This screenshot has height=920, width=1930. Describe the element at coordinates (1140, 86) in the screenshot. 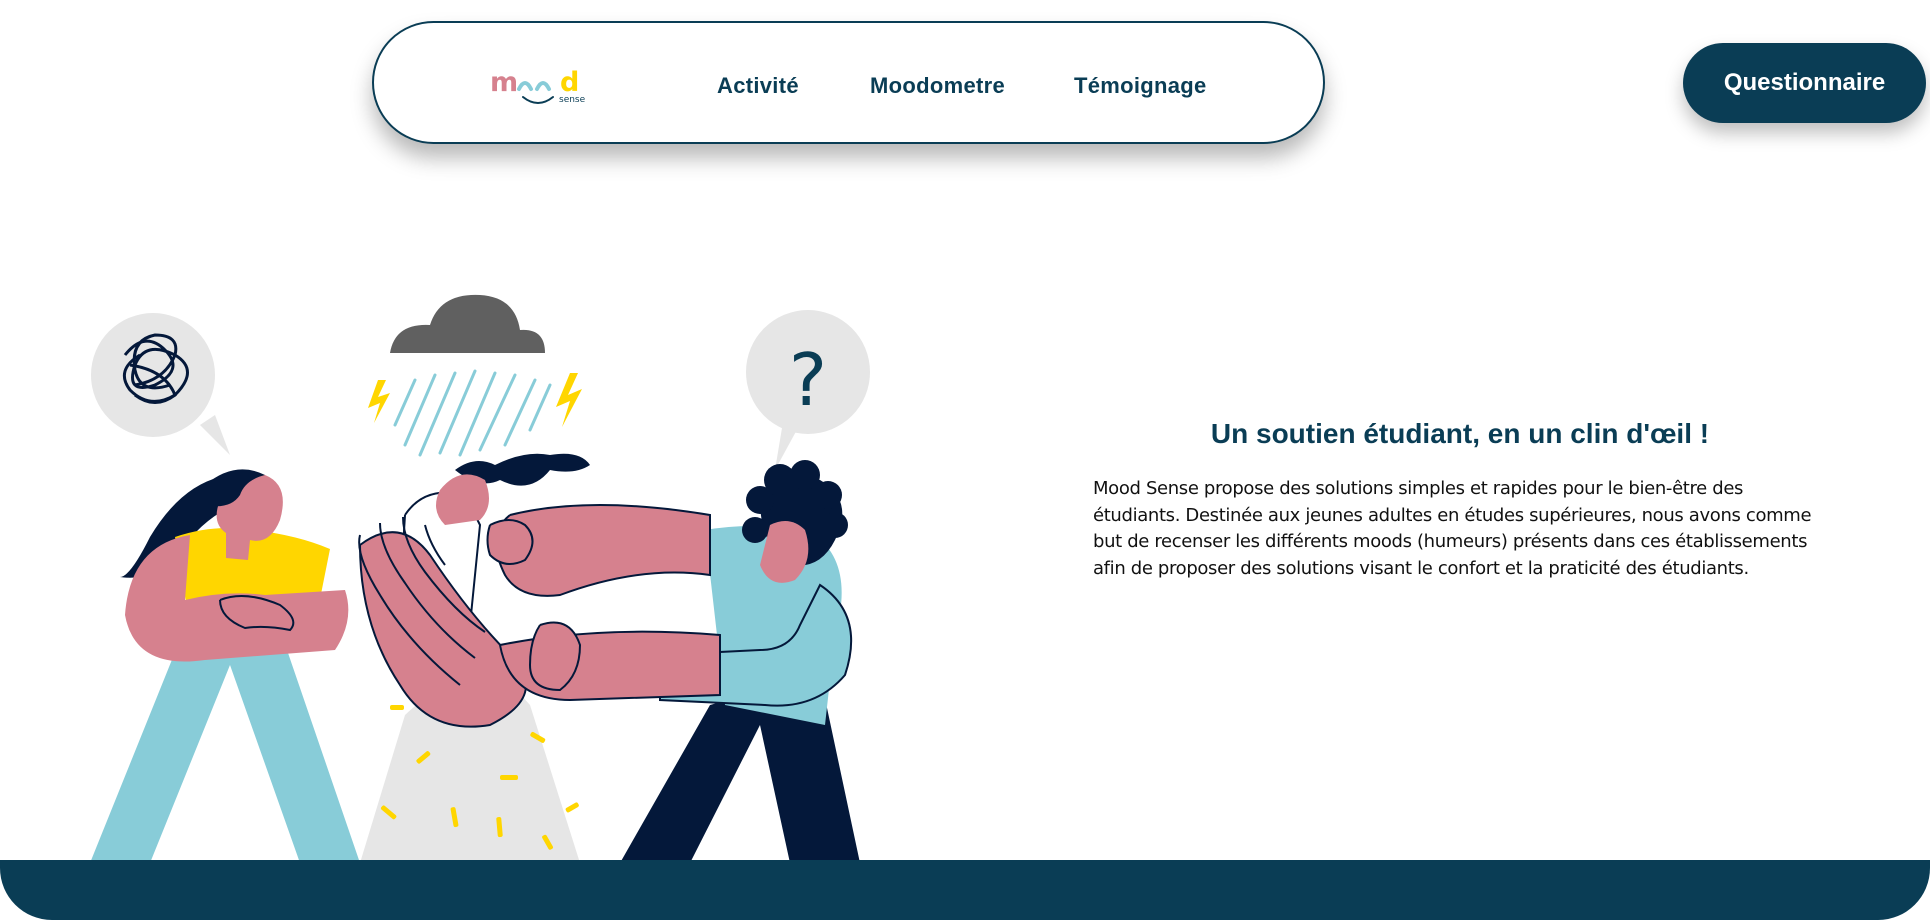

I see `nav-link-temoignage: Témoignage` at that location.